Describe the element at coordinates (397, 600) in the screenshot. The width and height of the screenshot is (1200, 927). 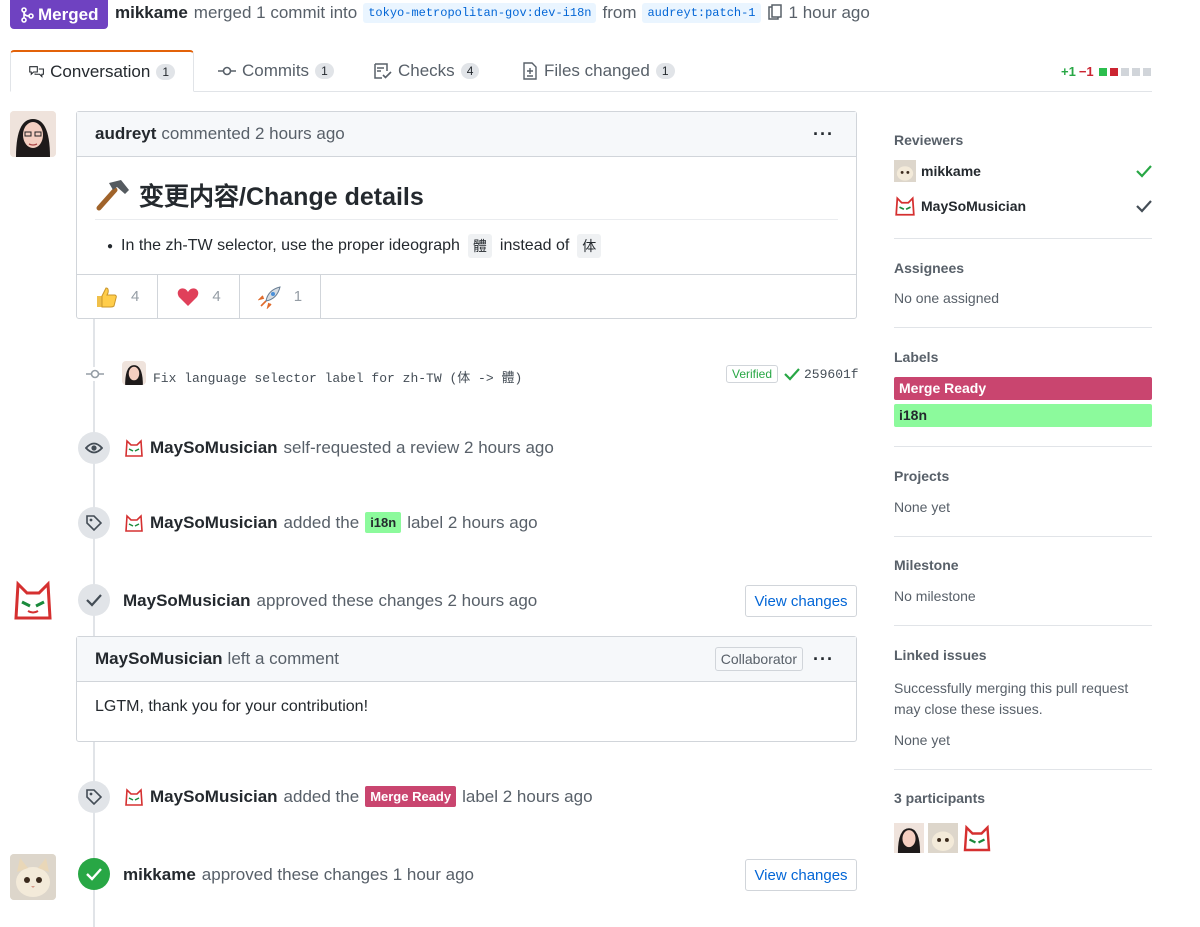
I see `event-text: approved these changes 2 hours ago` at that location.